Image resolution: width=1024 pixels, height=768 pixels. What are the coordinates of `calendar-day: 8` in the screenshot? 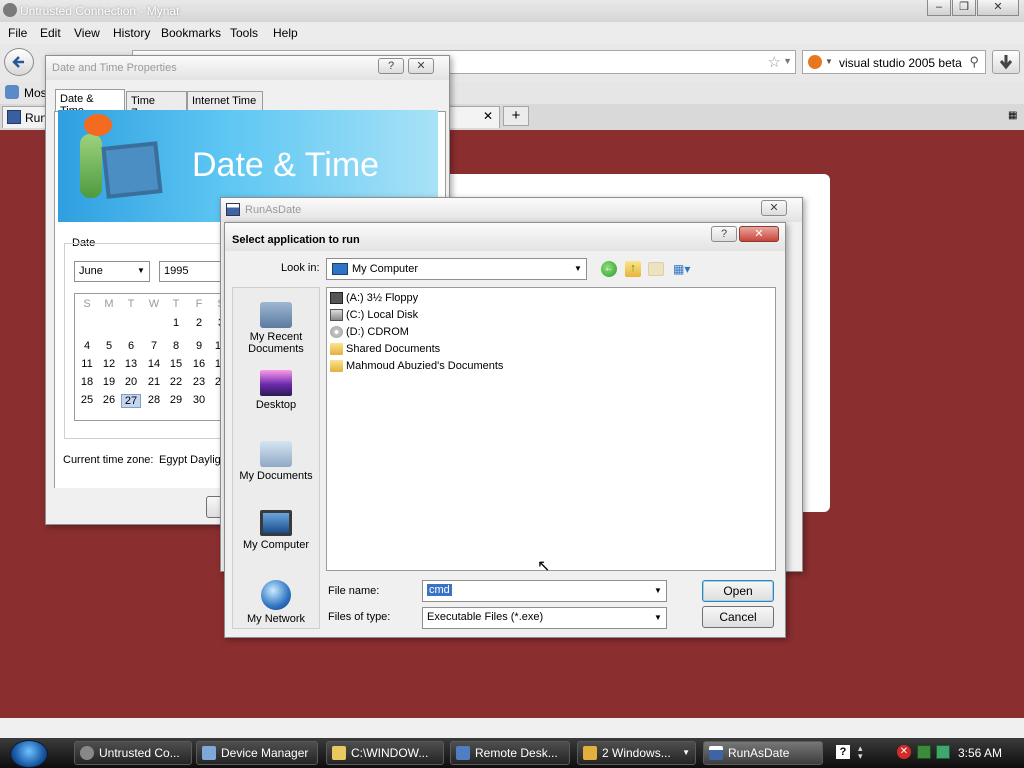 It's located at (176, 346).